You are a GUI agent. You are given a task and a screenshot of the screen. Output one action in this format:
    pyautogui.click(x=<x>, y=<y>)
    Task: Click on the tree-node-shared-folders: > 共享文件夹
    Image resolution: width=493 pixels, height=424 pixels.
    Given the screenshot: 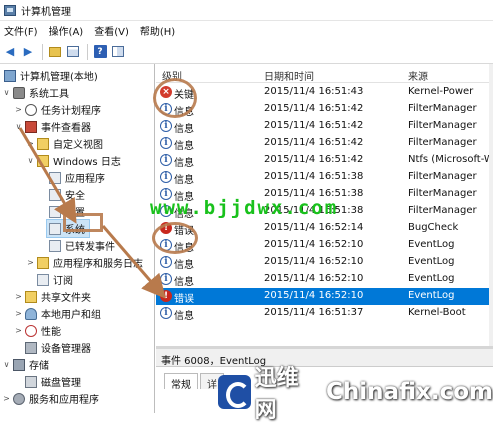 What is the action you would take?
    pyautogui.click(x=52, y=296)
    